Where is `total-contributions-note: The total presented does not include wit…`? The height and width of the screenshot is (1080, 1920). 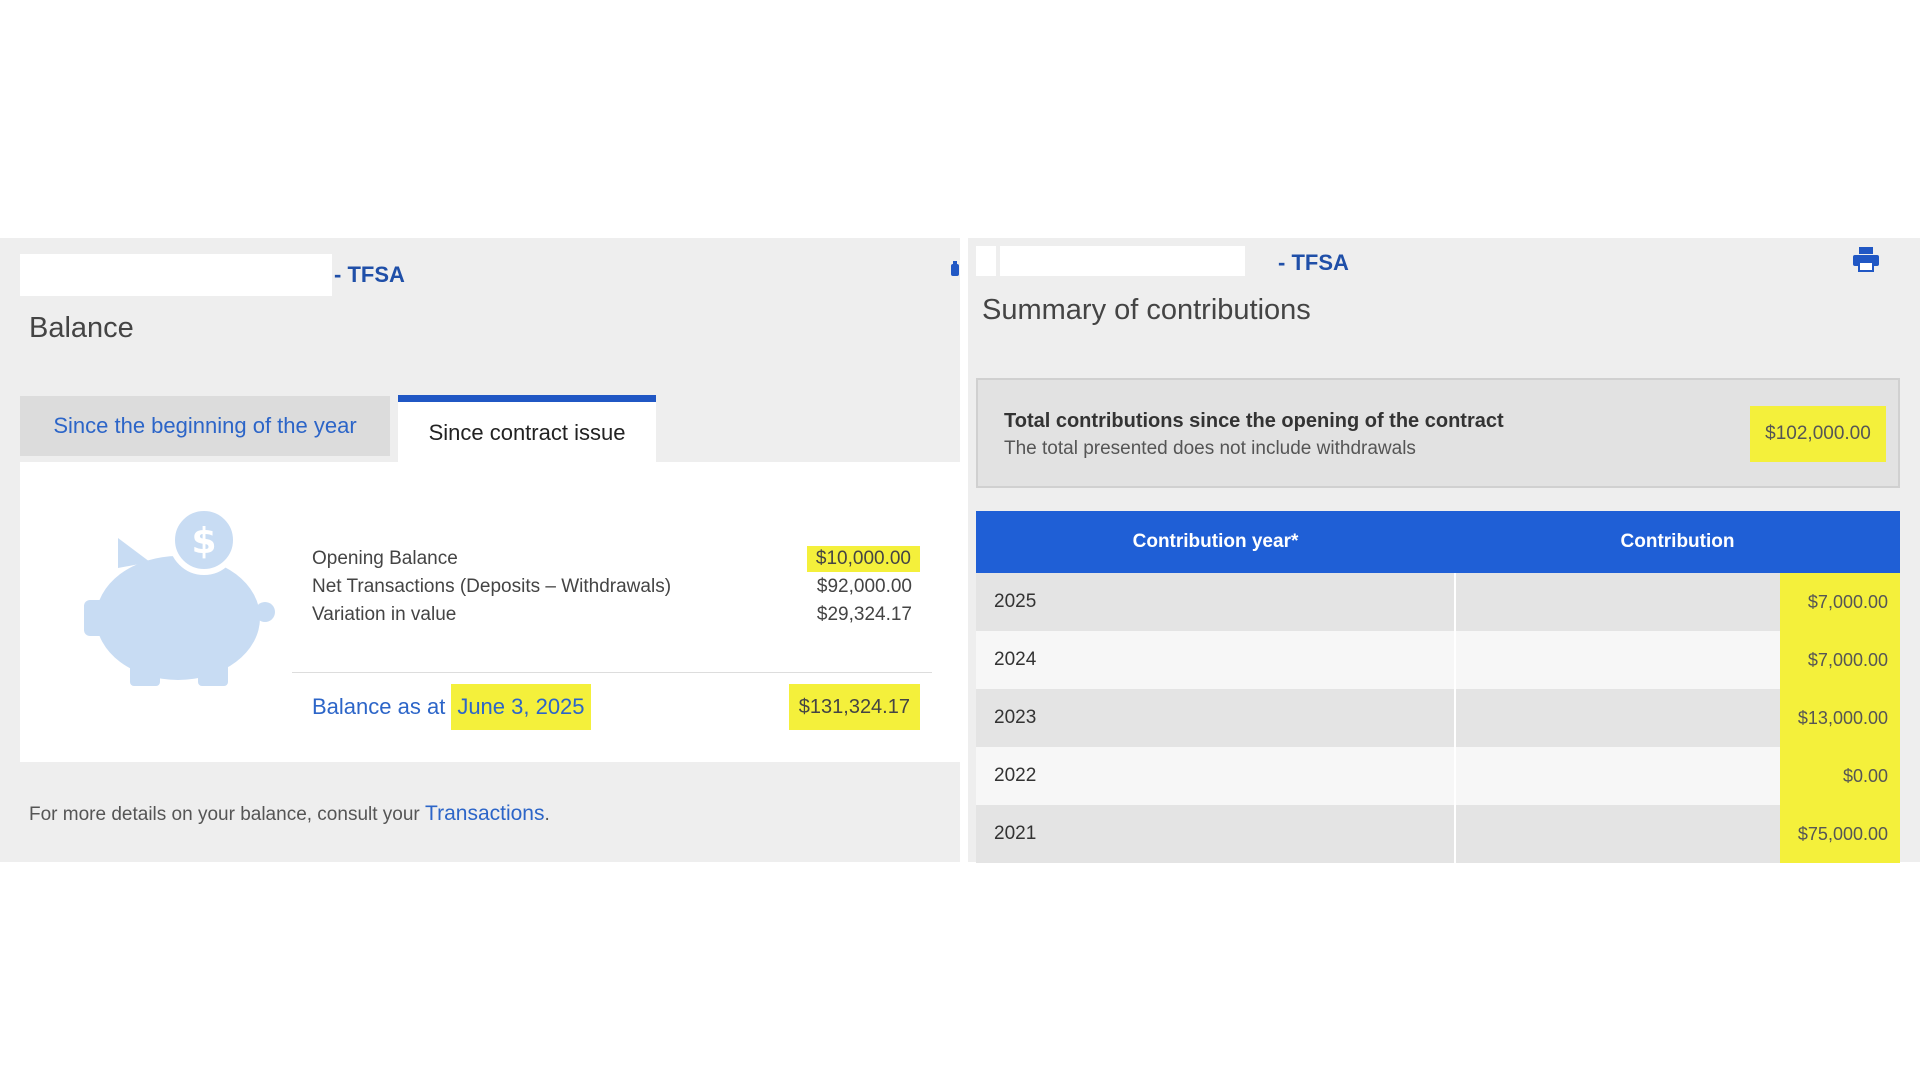 total-contributions-note: The total presented does not include wit… is located at coordinates (1210, 448).